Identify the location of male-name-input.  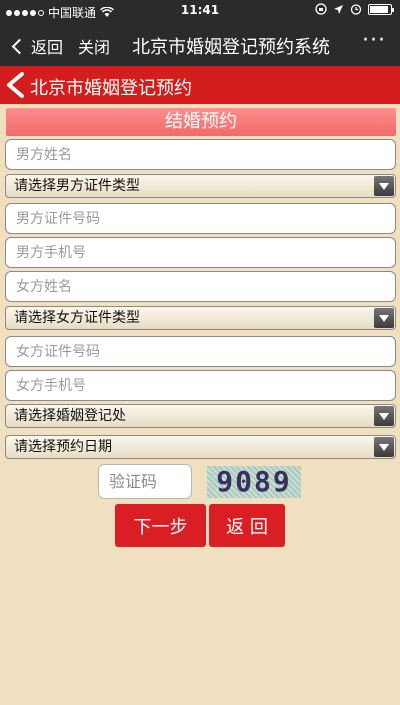
(200, 154).